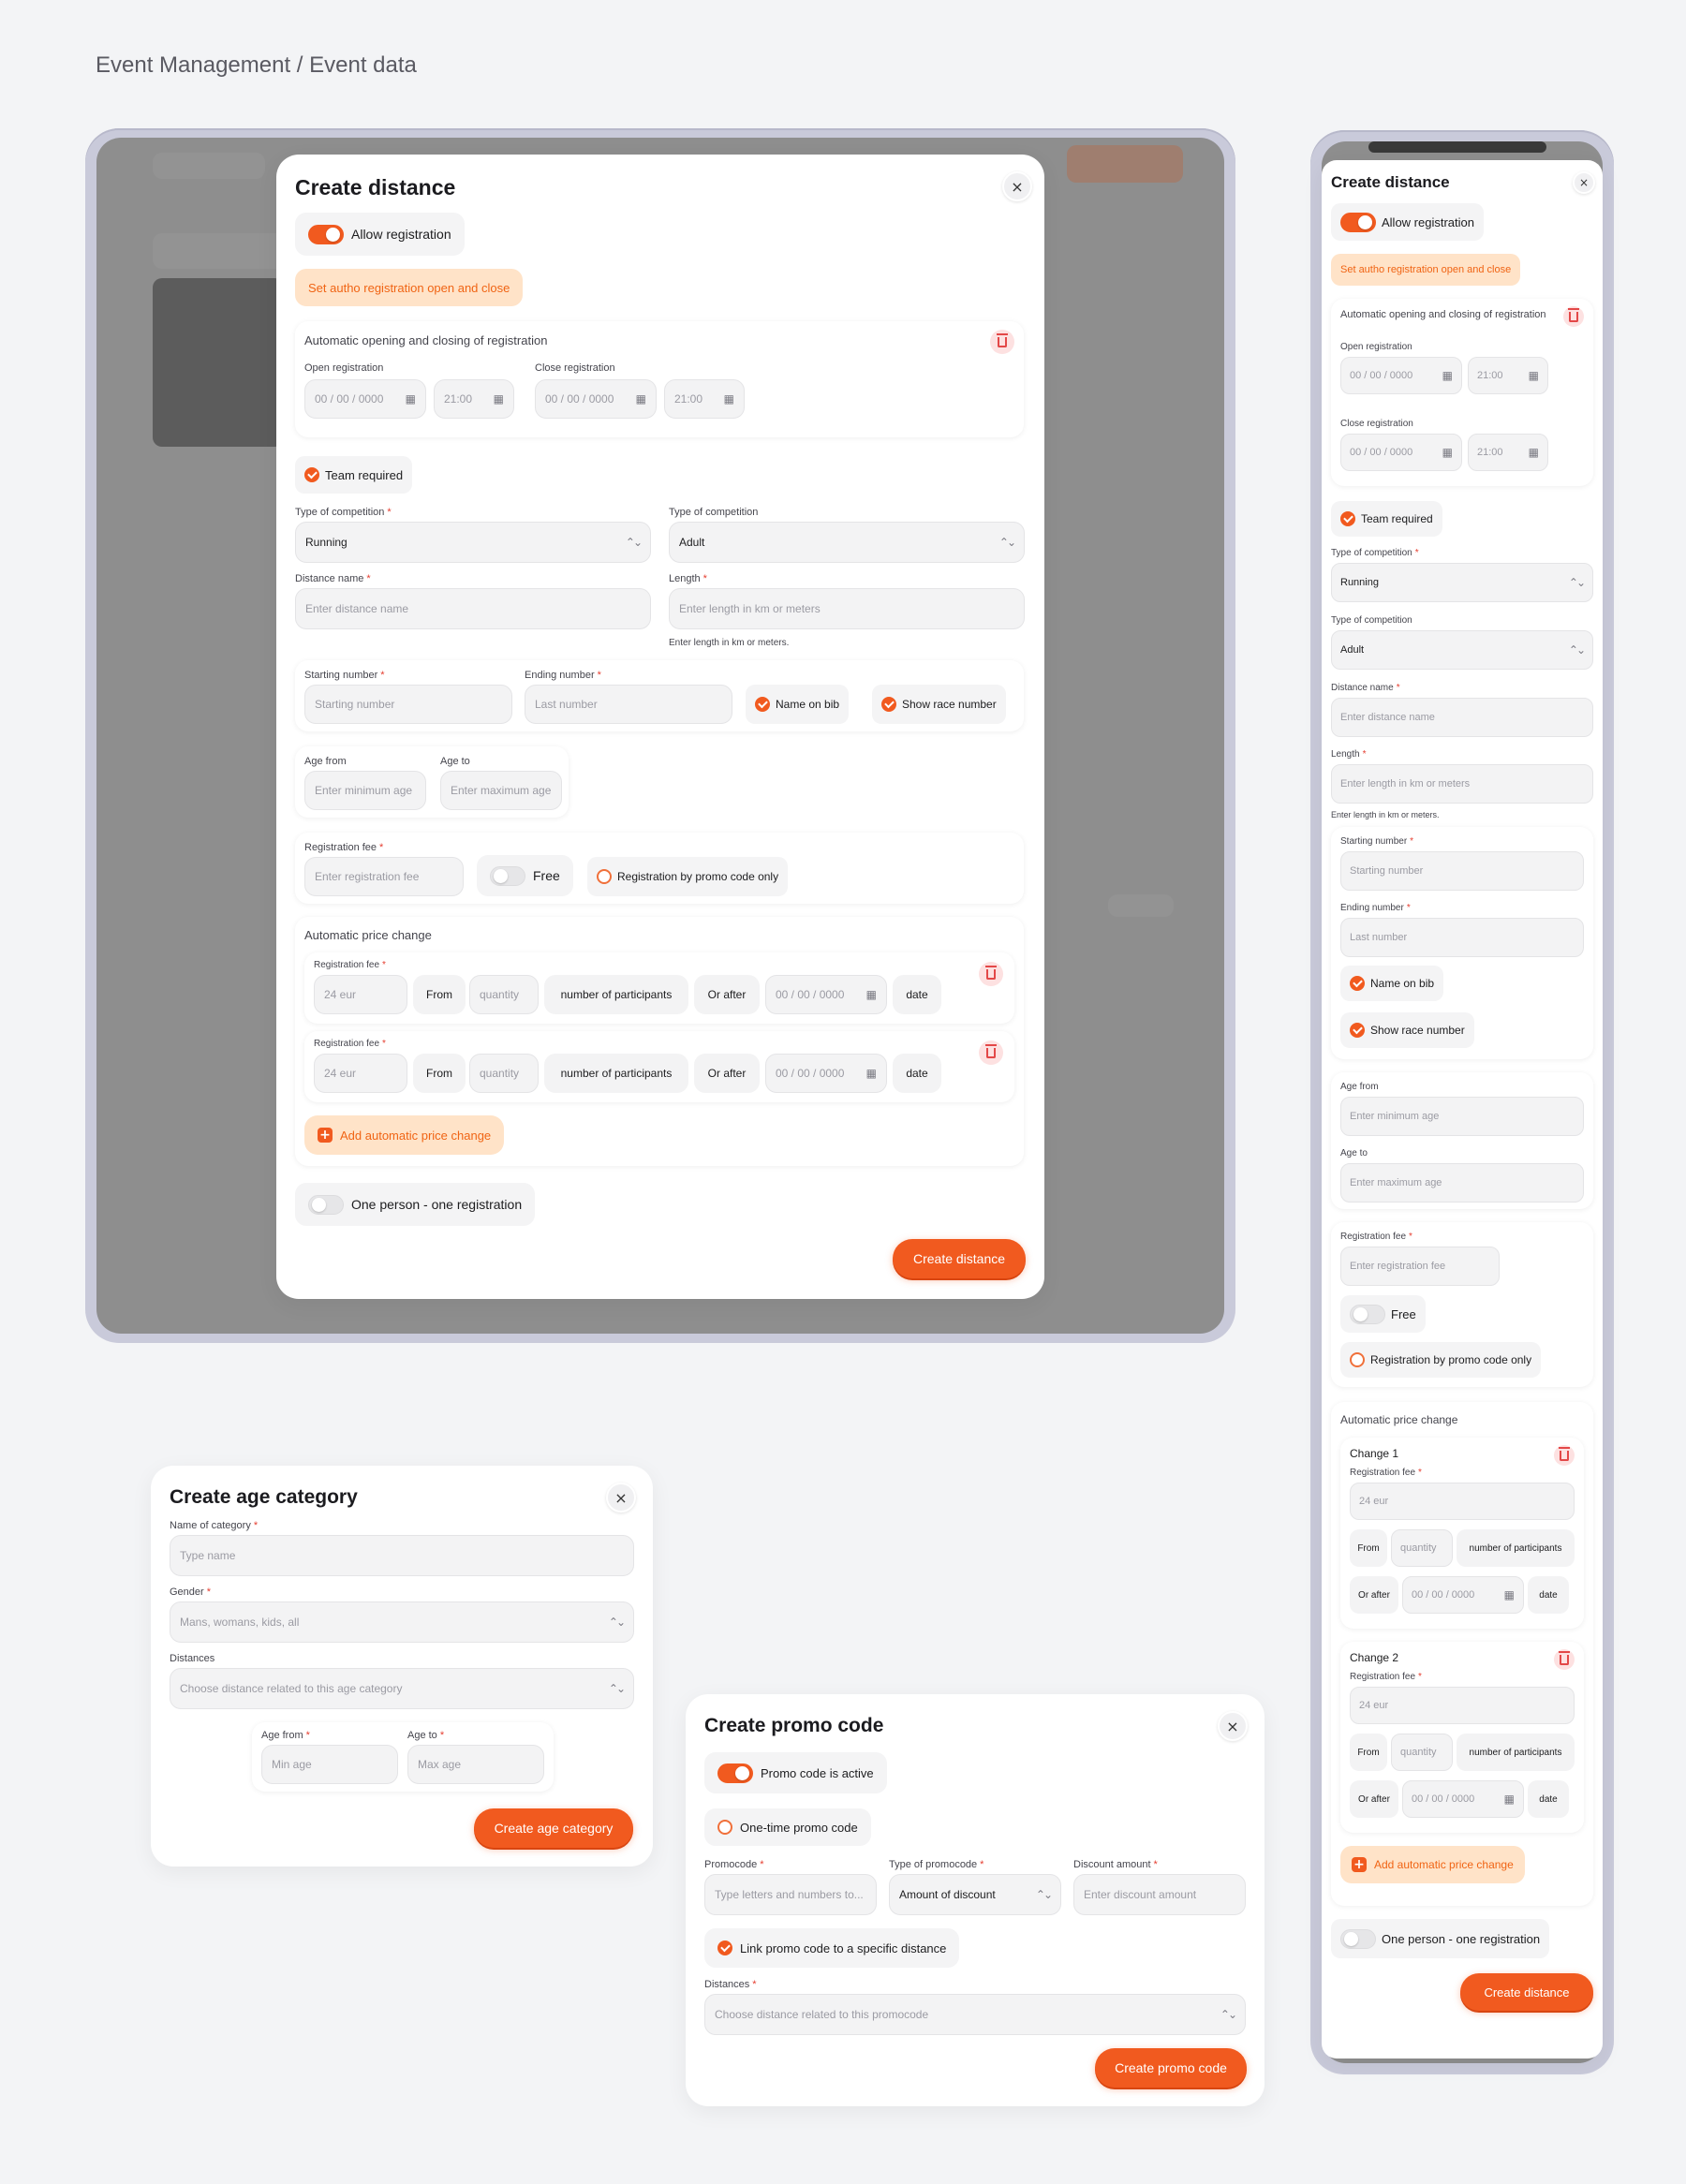 The width and height of the screenshot is (1686, 2184). What do you see at coordinates (402, 1622) in the screenshot?
I see `gender-select: Mans, womans, kids, all ⌃⌄` at bounding box center [402, 1622].